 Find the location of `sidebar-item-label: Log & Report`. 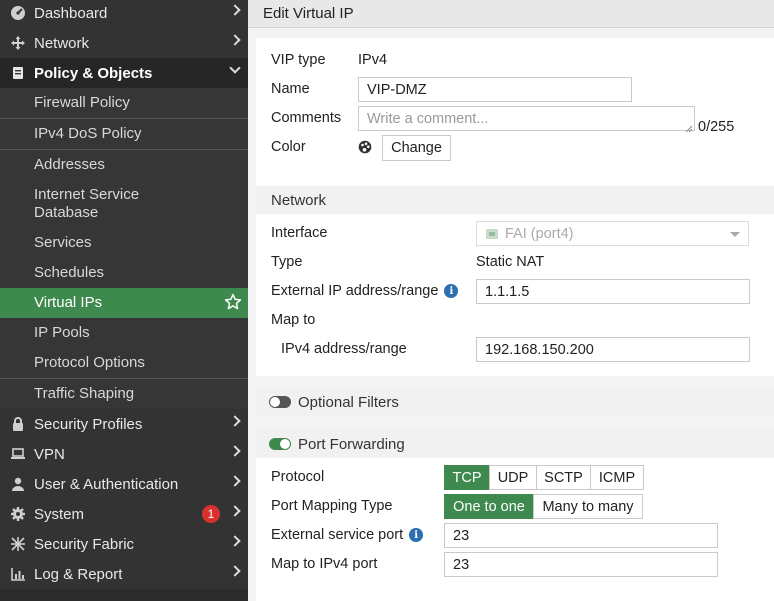

sidebar-item-label: Log & Report is located at coordinates (78, 574).